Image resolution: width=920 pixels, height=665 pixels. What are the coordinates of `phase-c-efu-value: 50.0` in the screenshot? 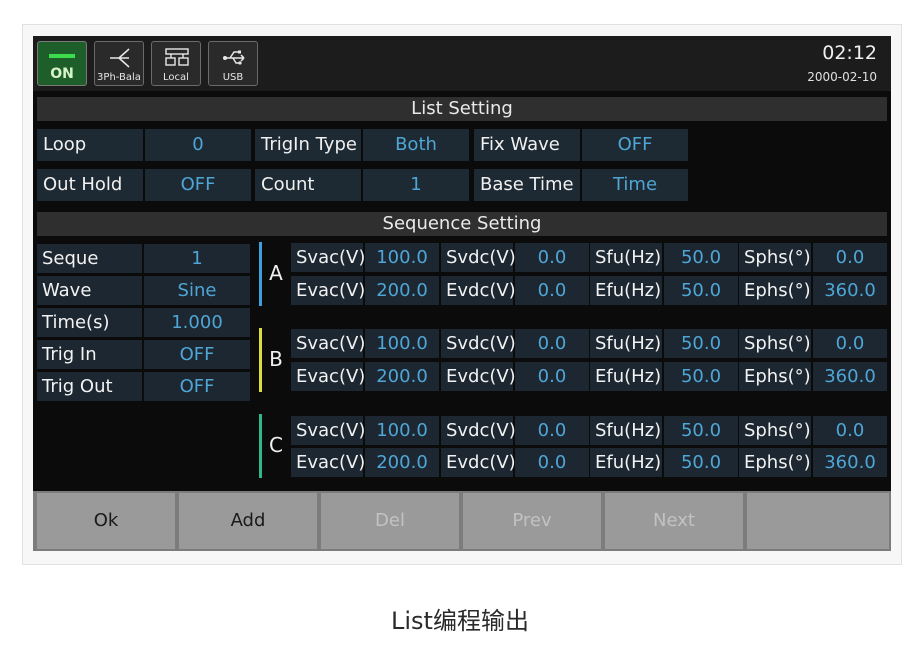 It's located at (701, 462).